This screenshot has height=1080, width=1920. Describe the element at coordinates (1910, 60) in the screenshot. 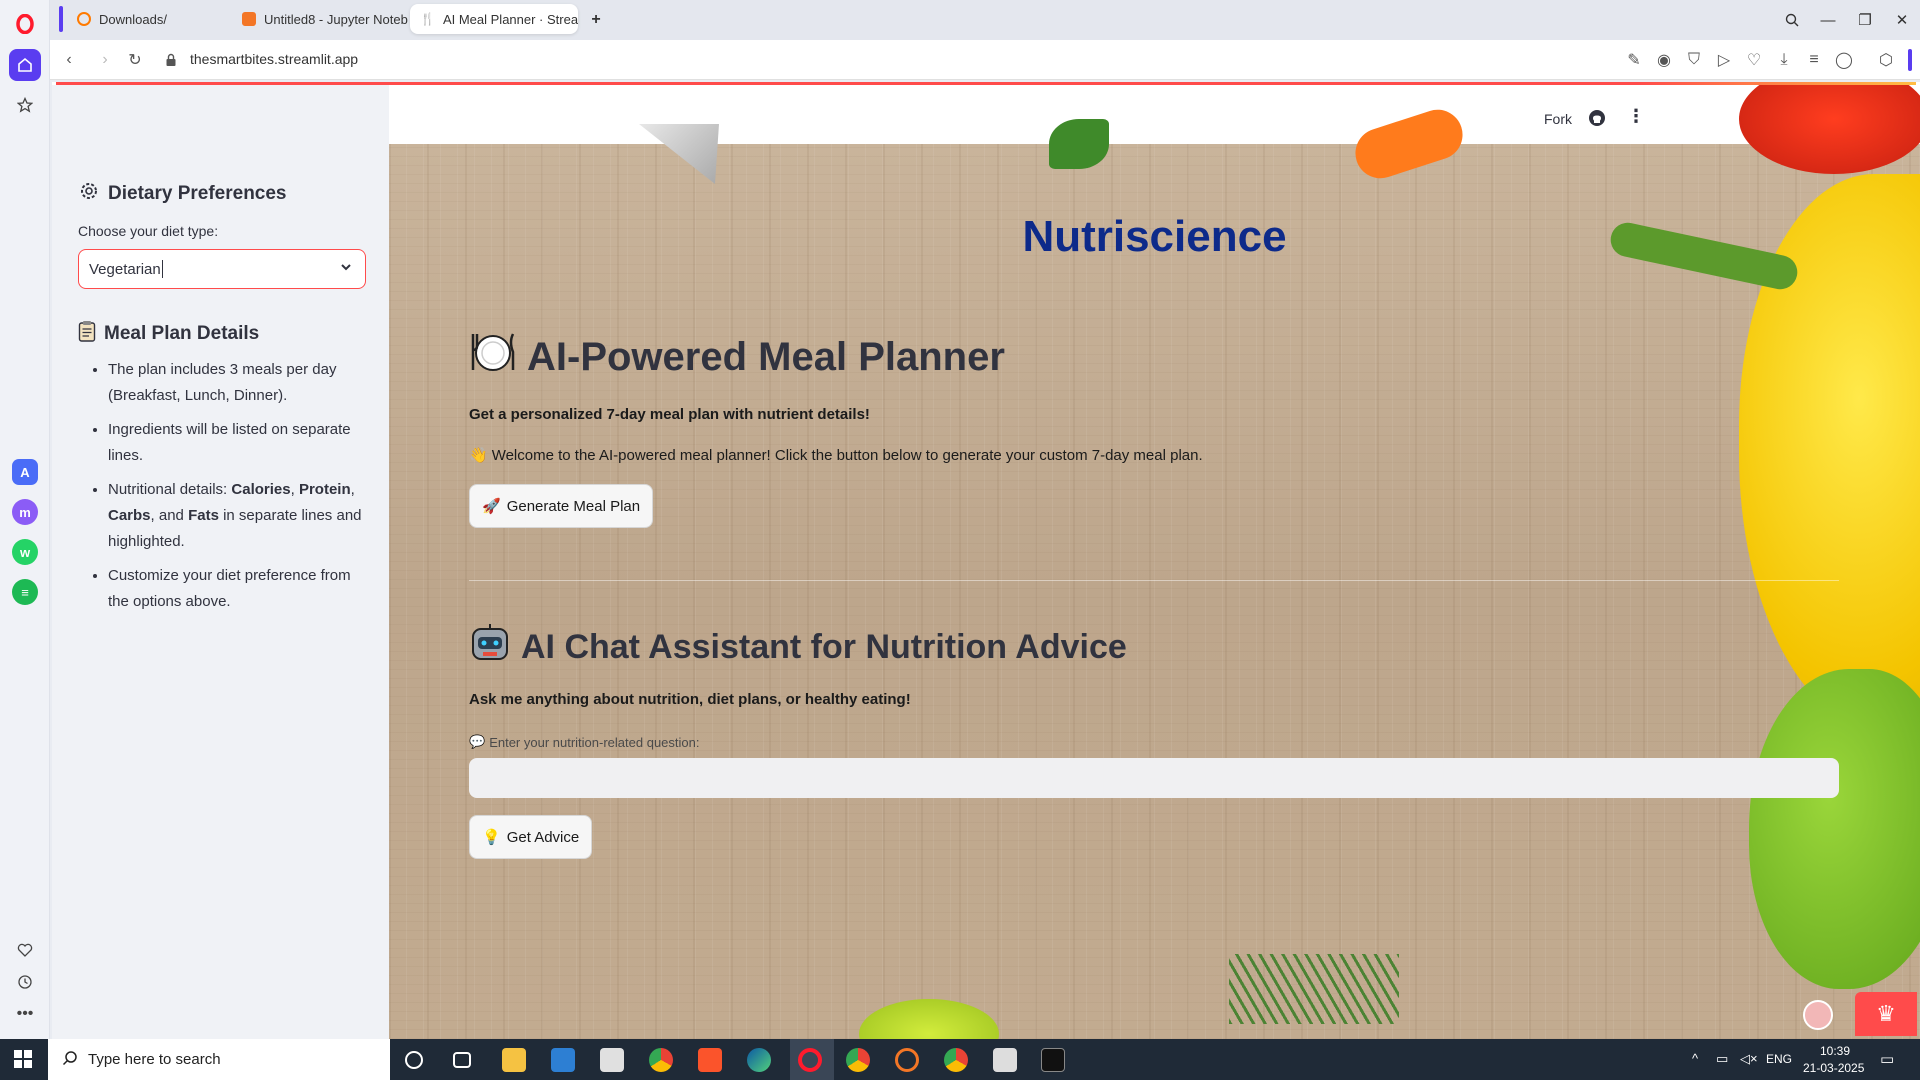

I see `sidebar-toggle` at that location.